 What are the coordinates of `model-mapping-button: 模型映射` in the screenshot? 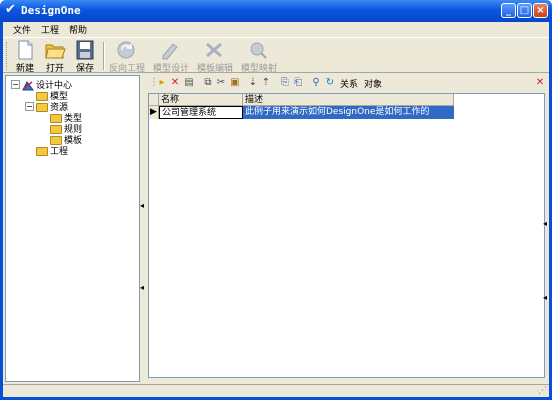 It's located at (259, 57).